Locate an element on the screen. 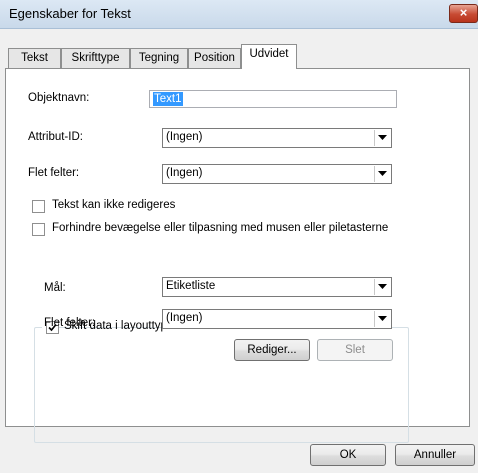 The width and height of the screenshot is (478, 473). not-editable-label: Tekst kan ikke redigeres is located at coordinates (114, 205).